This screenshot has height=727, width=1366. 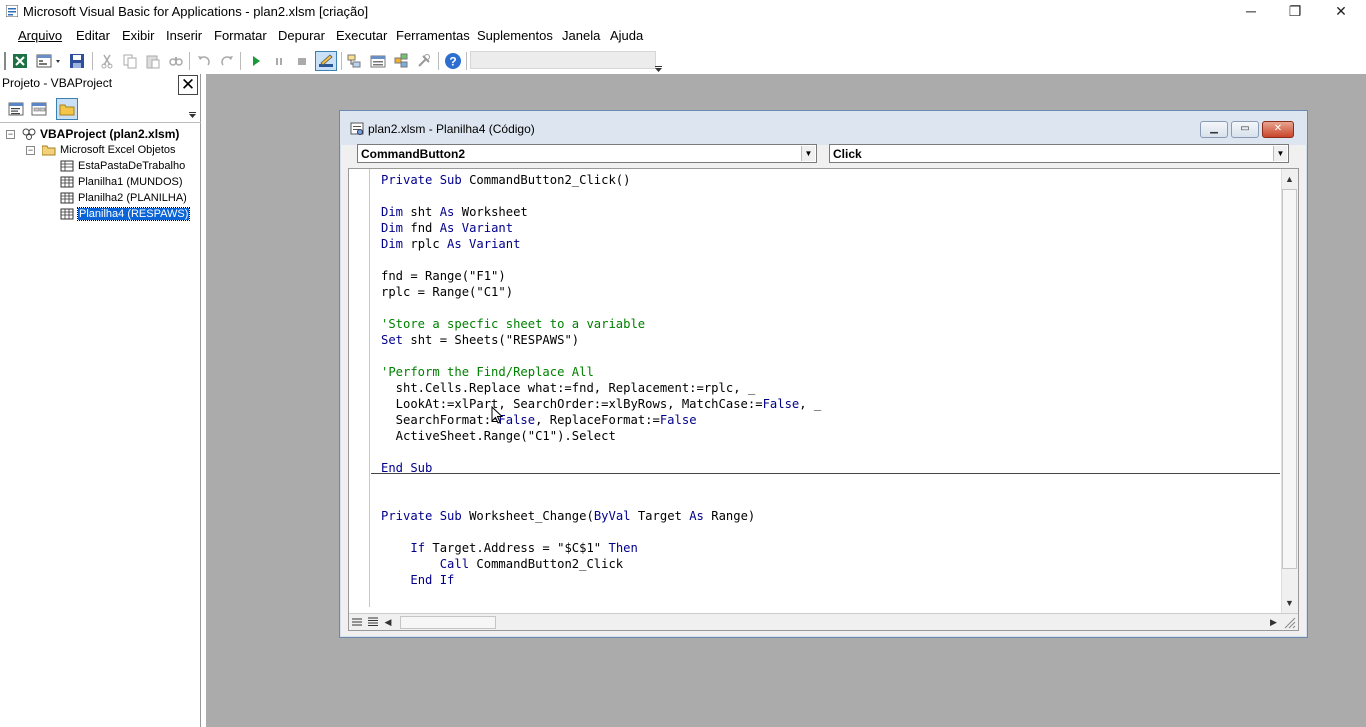 What do you see at coordinates (453, 61) in the screenshot?
I see `help-icon: ?` at bounding box center [453, 61].